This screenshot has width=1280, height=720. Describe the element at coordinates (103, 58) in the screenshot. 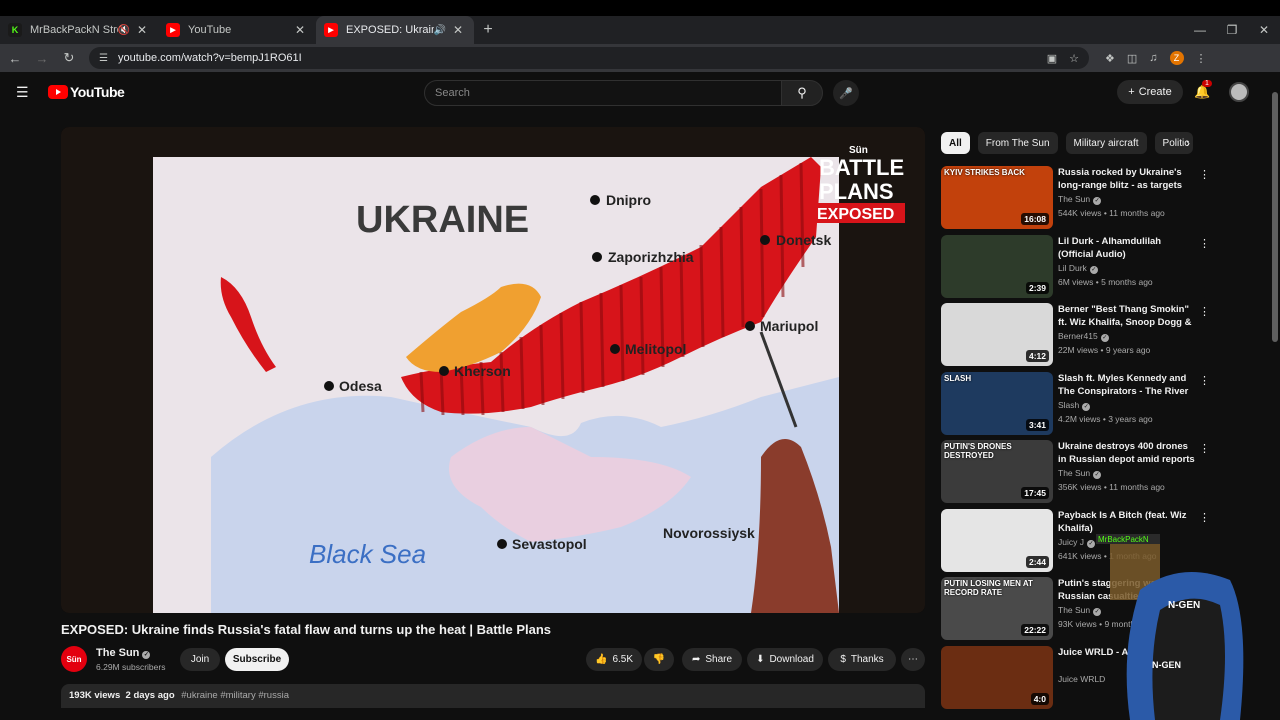

I see `site-info-icon: ☰` at that location.